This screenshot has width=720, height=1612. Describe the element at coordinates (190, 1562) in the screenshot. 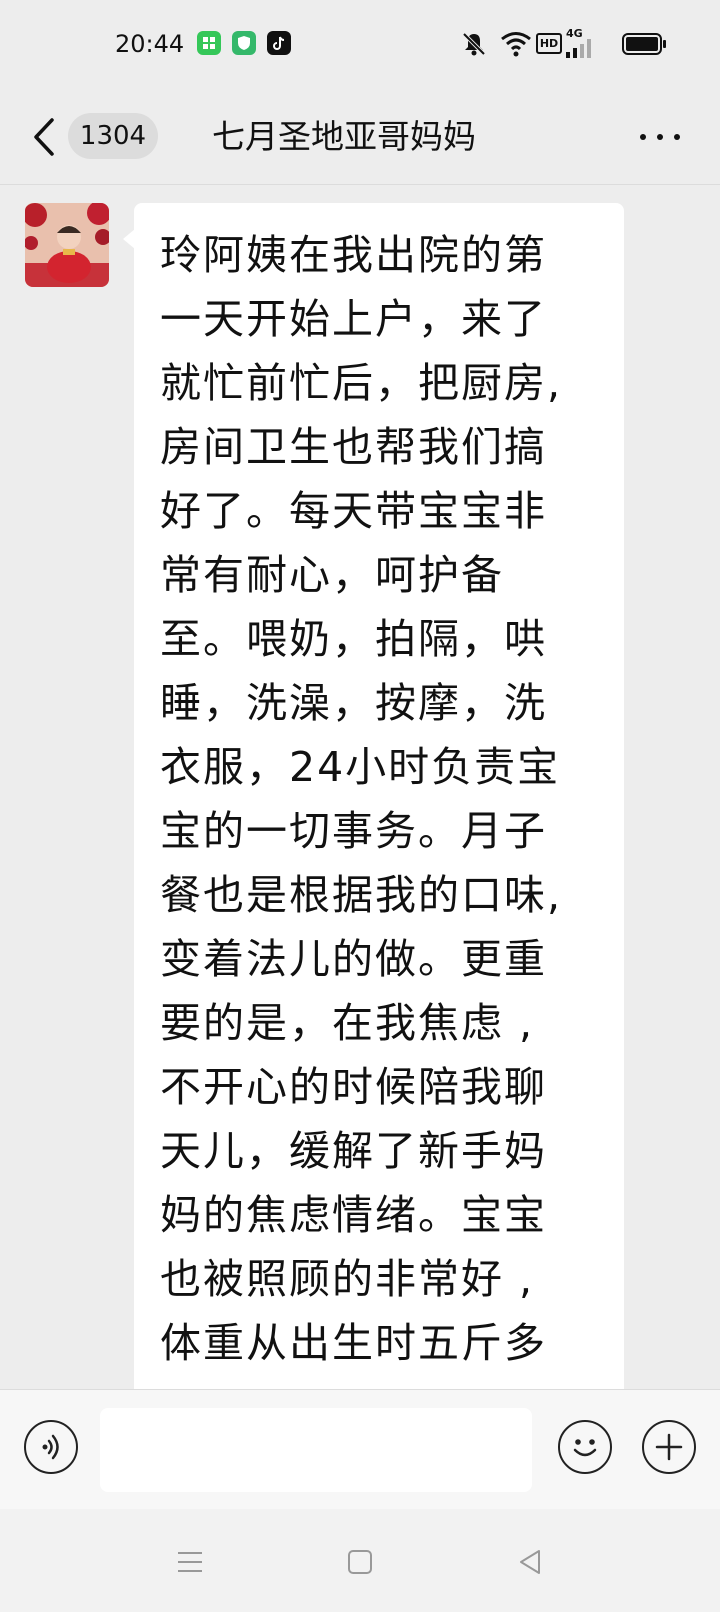

I see `menu-icon` at that location.